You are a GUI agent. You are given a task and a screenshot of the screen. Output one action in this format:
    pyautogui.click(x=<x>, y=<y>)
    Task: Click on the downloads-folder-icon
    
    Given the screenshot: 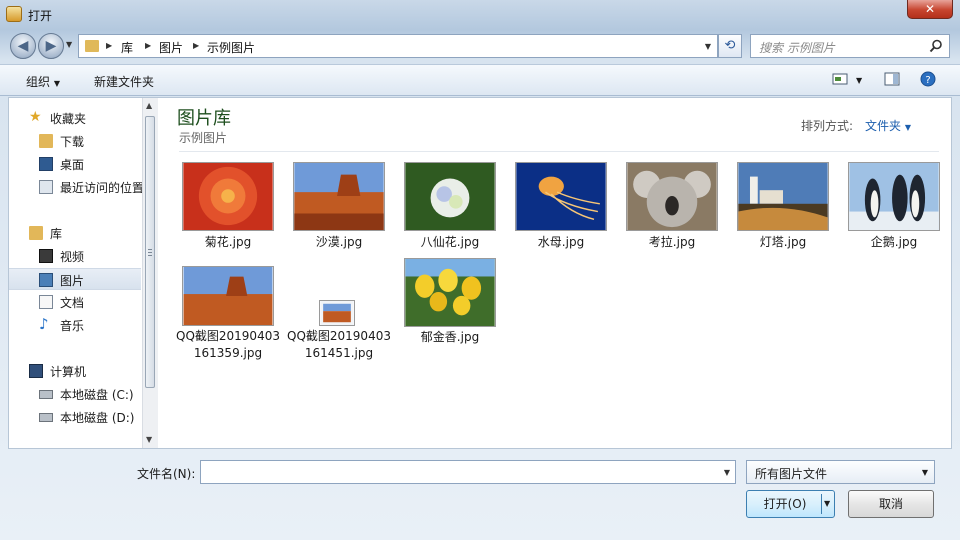 What is the action you would take?
    pyautogui.click(x=46, y=141)
    